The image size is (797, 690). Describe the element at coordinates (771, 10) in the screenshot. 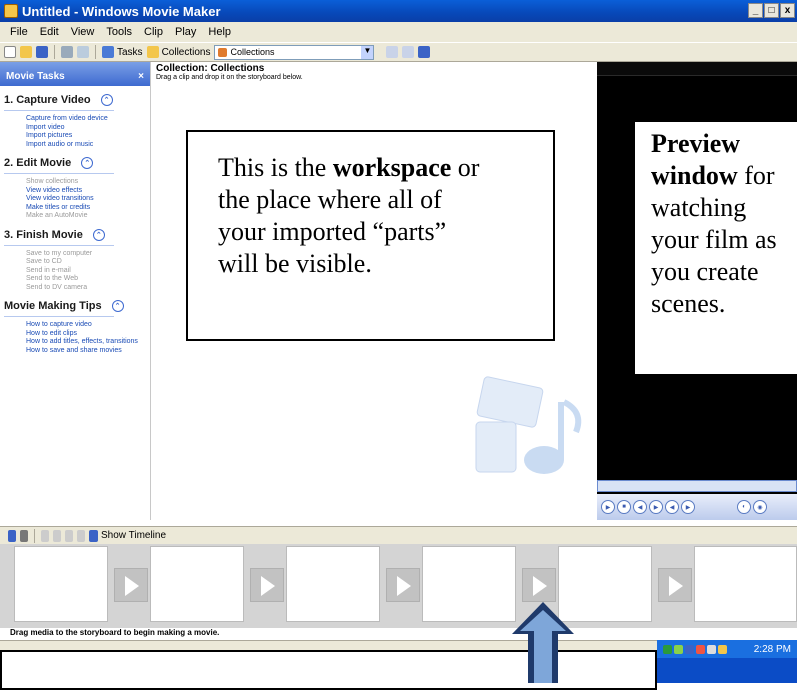

I see `maximize-button: □` at that location.